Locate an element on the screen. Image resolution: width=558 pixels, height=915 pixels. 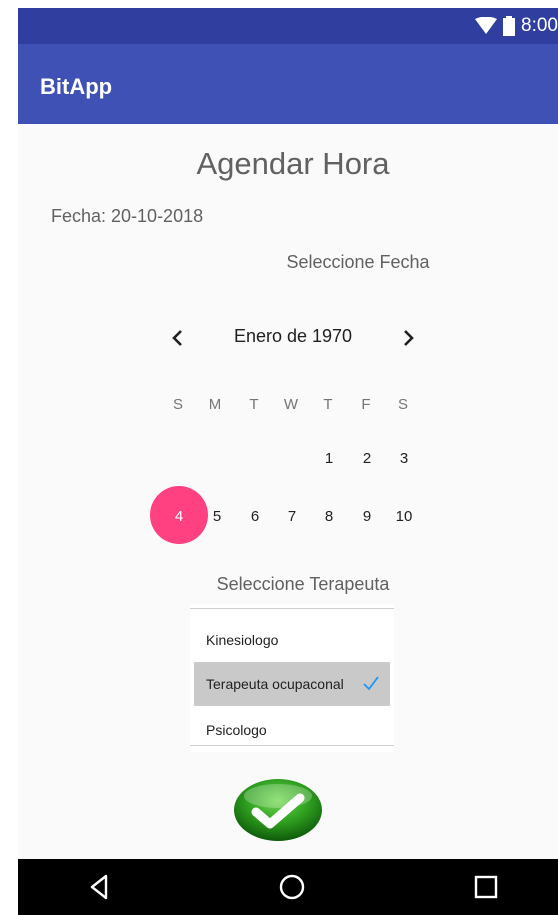
calendar-day: 5 is located at coordinates (217, 516).